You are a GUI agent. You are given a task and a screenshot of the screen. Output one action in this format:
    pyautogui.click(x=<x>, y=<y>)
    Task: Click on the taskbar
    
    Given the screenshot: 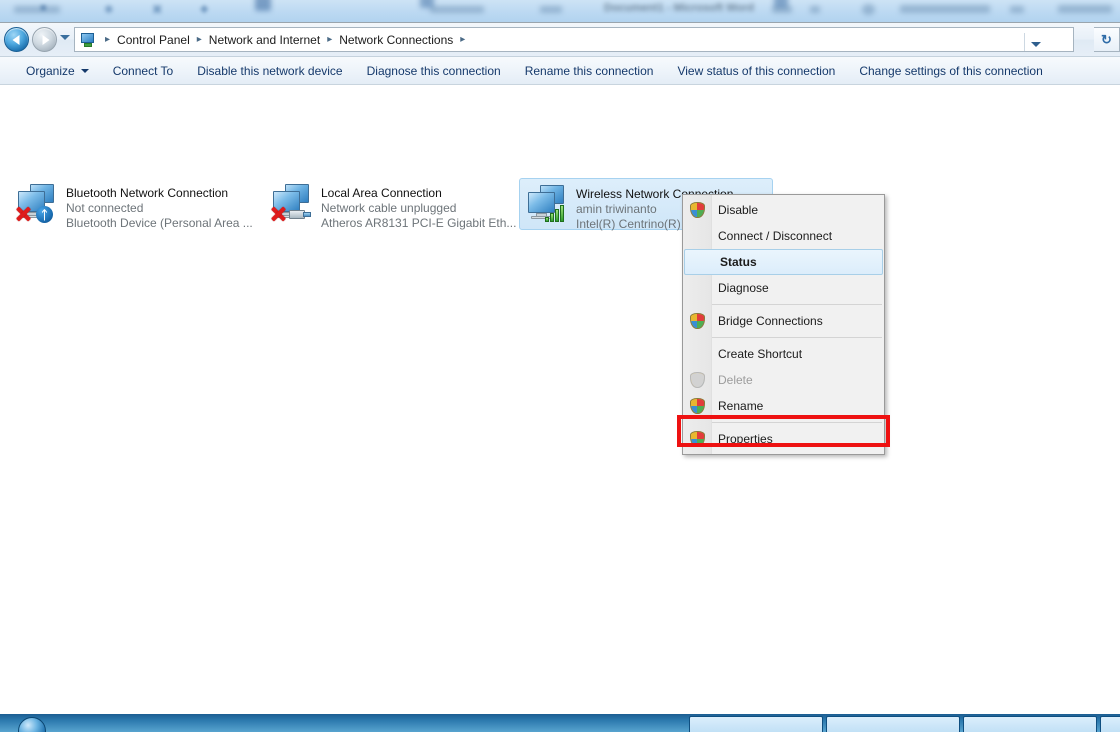 What is the action you would take?
    pyautogui.click(x=560, y=723)
    